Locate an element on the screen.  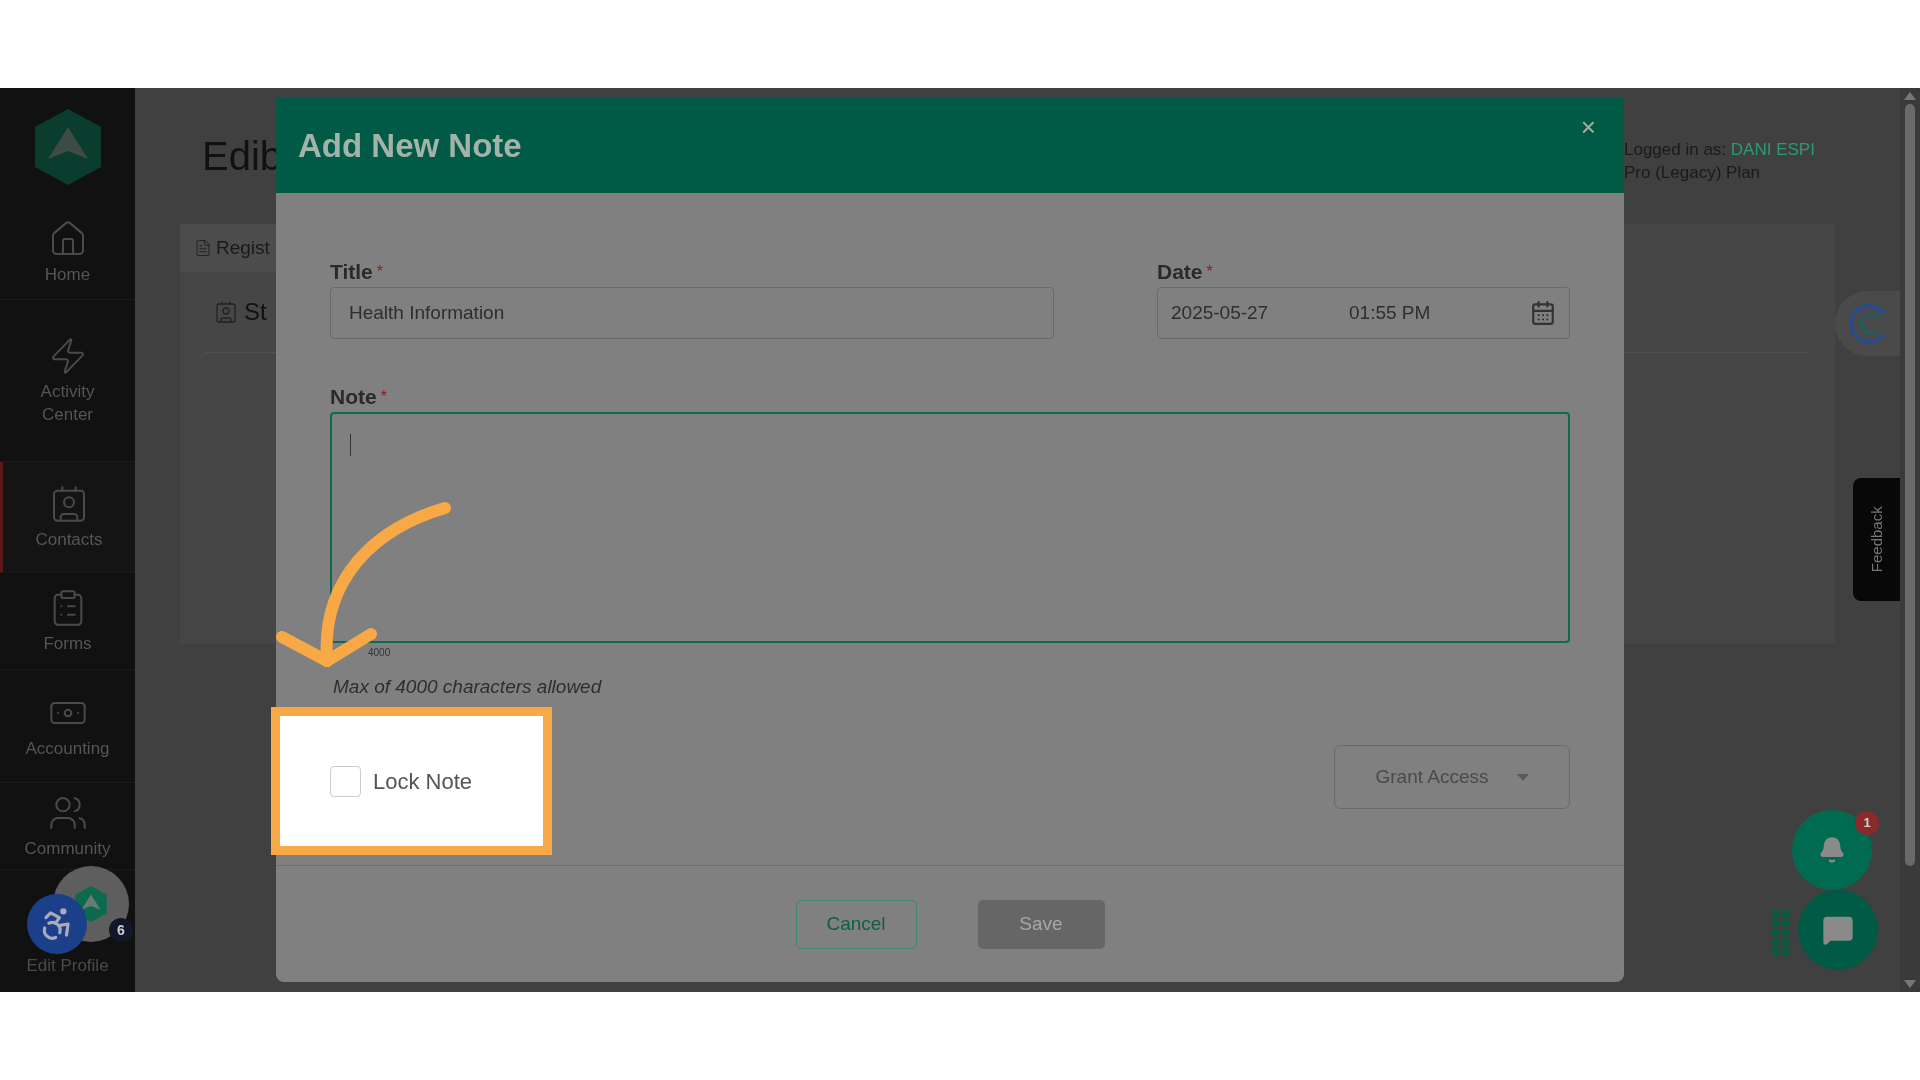
bell-icon is located at coordinates (1832, 850).